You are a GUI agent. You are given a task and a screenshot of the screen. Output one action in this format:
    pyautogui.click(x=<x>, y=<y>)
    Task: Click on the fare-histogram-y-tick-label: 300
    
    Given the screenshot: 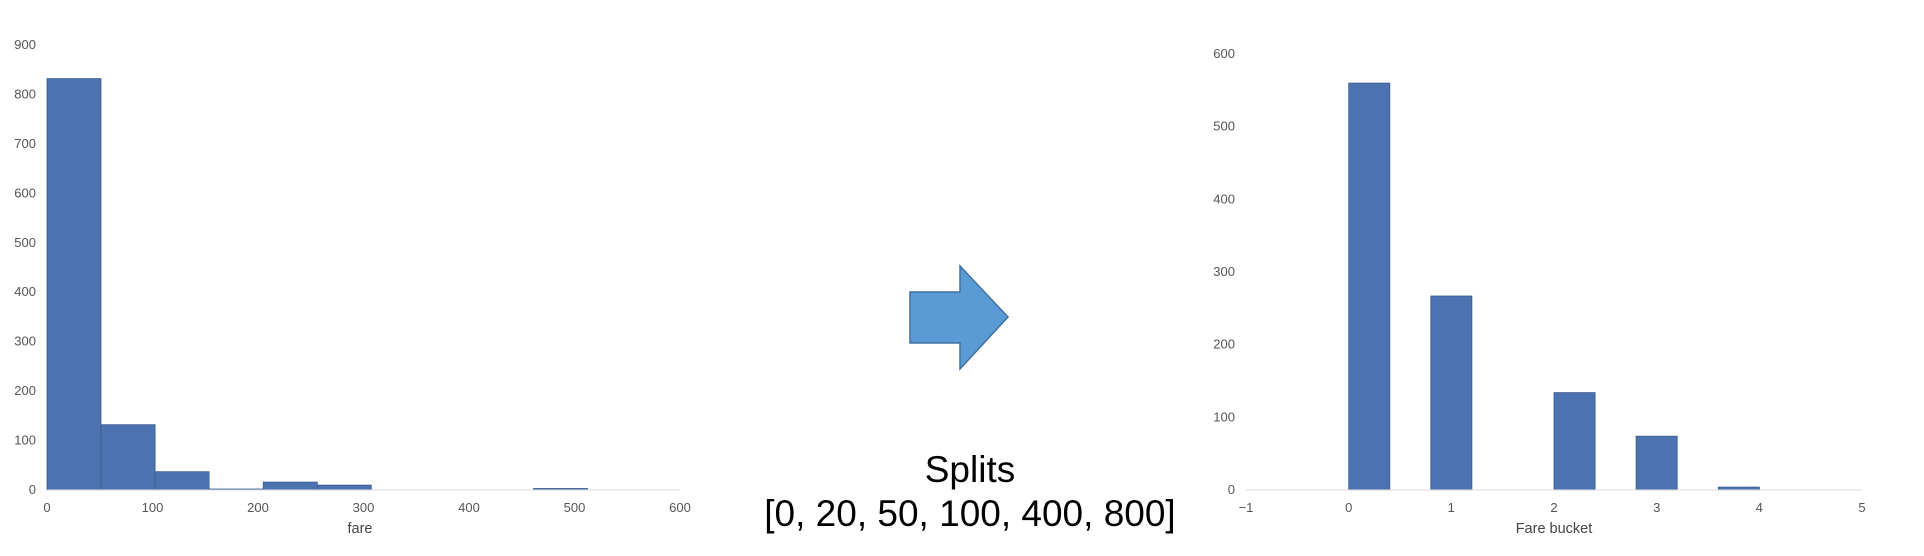 What is the action you would take?
    pyautogui.click(x=25, y=341)
    